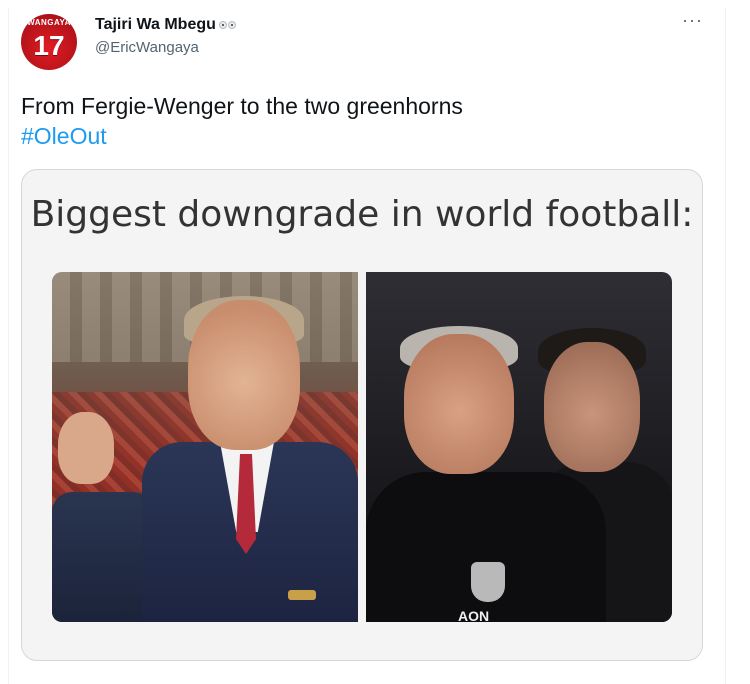 The height and width of the screenshot is (684, 750). I want to click on sponsor-text: AON, so click(474, 615).